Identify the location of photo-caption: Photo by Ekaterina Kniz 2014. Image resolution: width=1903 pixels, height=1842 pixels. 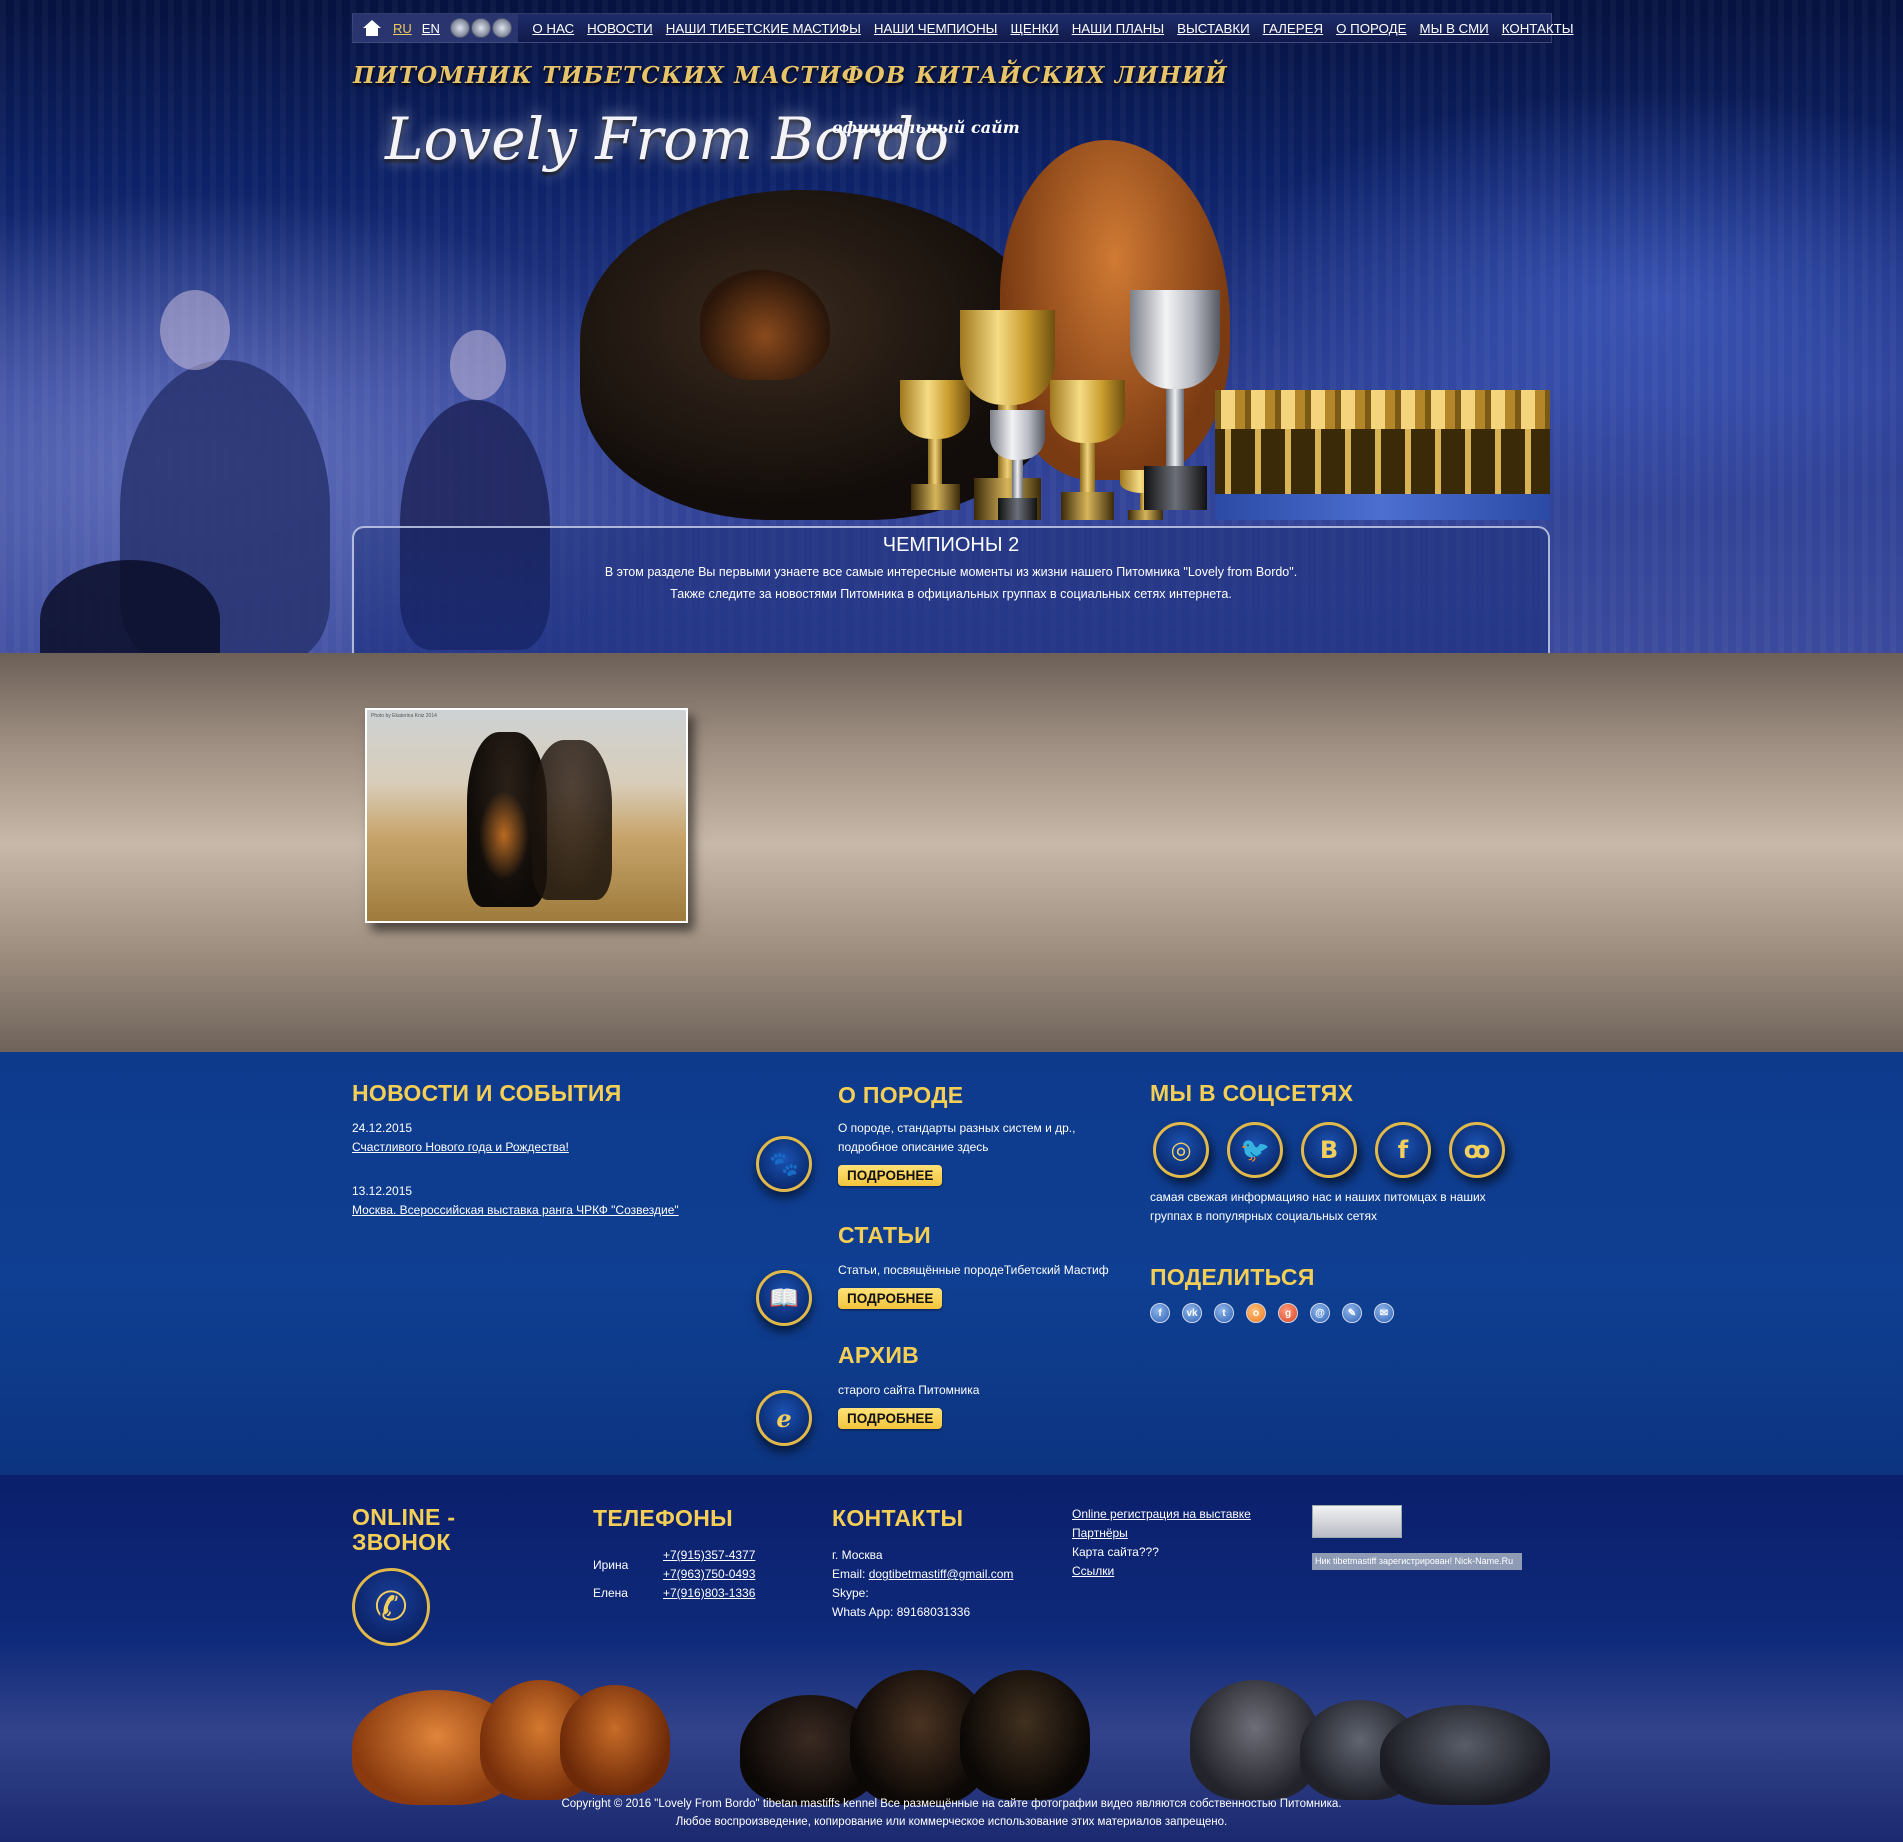
(404, 716).